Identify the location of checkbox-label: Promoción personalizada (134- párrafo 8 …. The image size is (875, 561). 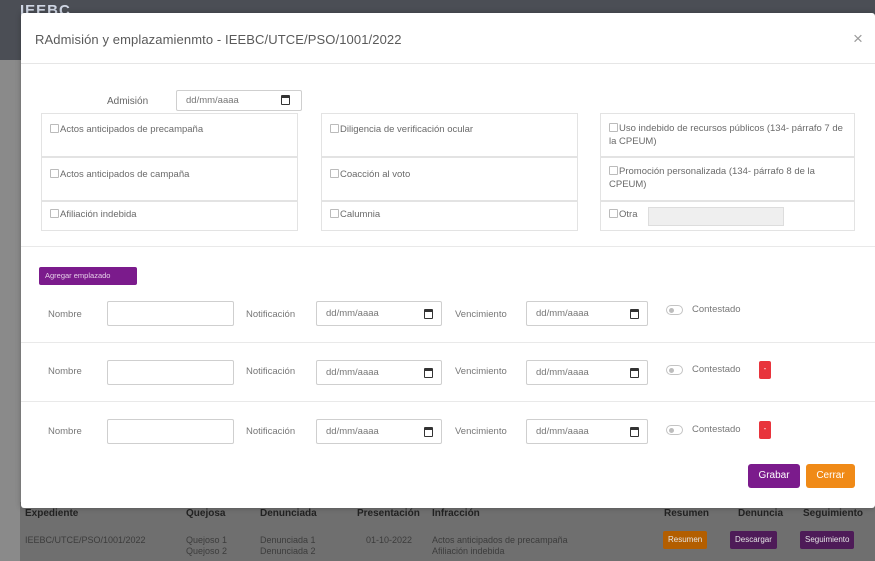
(712, 178).